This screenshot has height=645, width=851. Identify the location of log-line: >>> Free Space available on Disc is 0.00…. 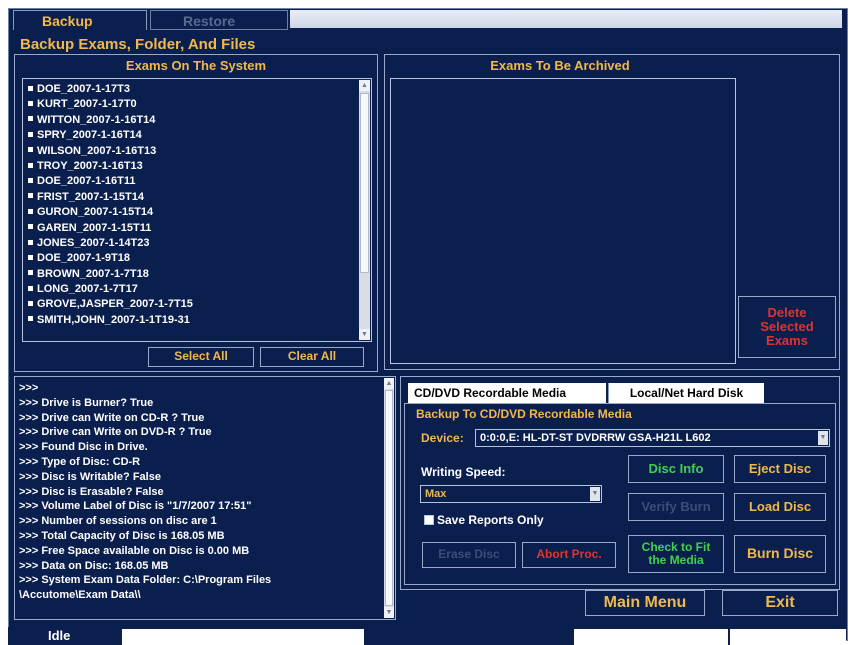
(134, 550).